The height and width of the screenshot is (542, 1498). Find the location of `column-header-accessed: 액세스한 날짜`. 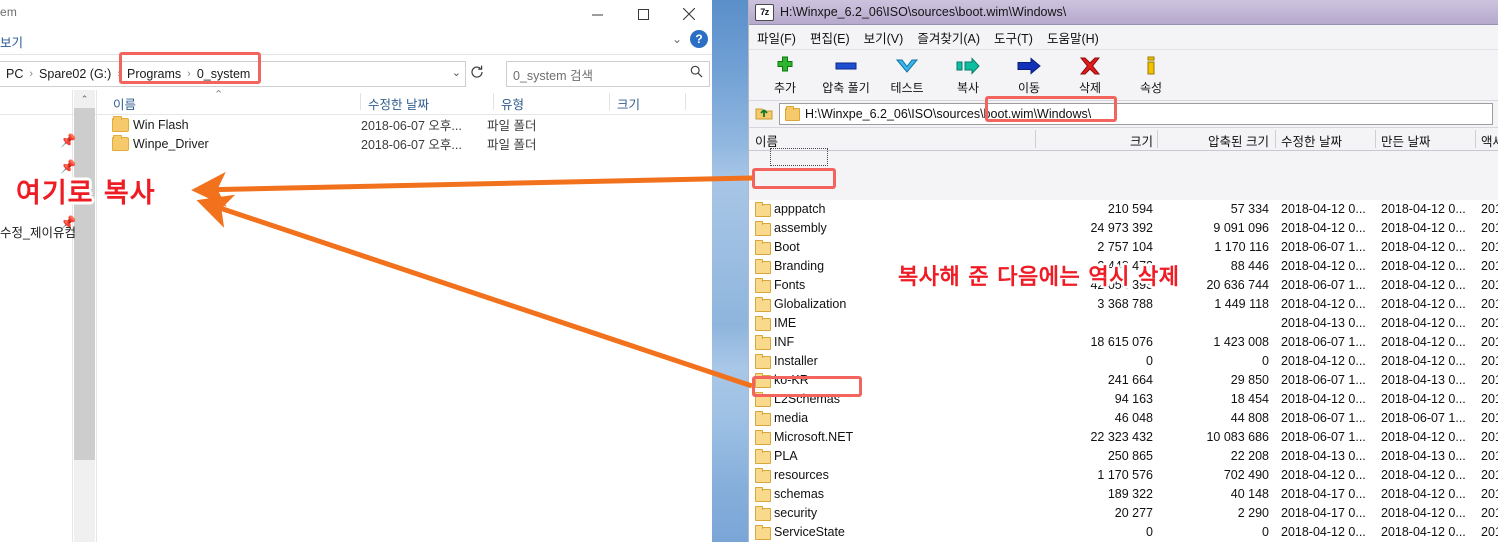

column-header-accessed: 액세스한 날짜 is located at coordinates (1489, 140).